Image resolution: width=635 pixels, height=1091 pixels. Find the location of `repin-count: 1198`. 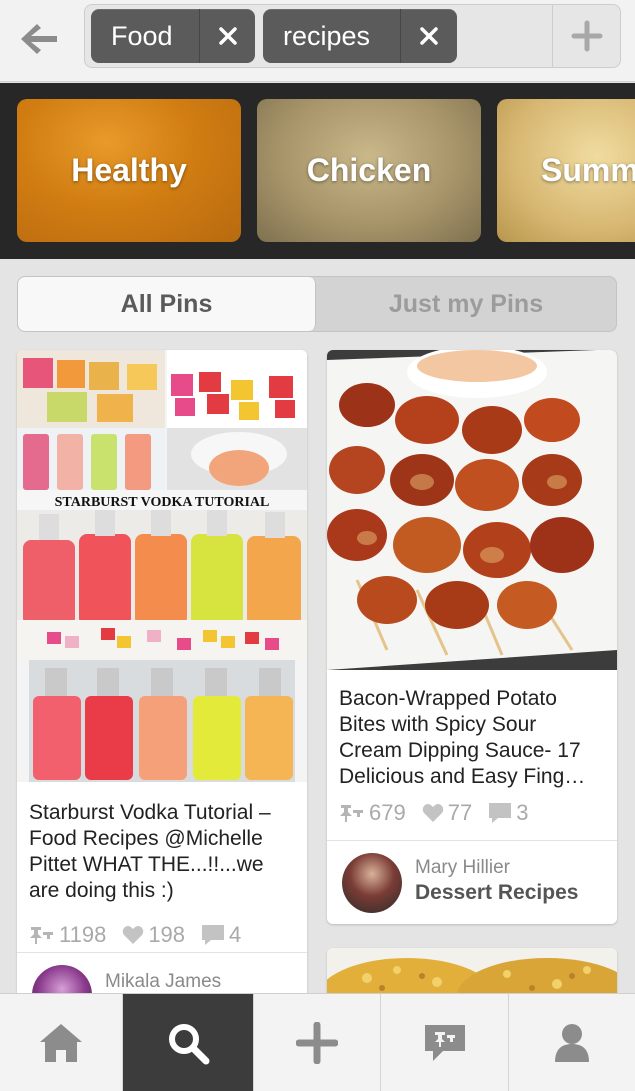

repin-count: 1198 is located at coordinates (67, 935).